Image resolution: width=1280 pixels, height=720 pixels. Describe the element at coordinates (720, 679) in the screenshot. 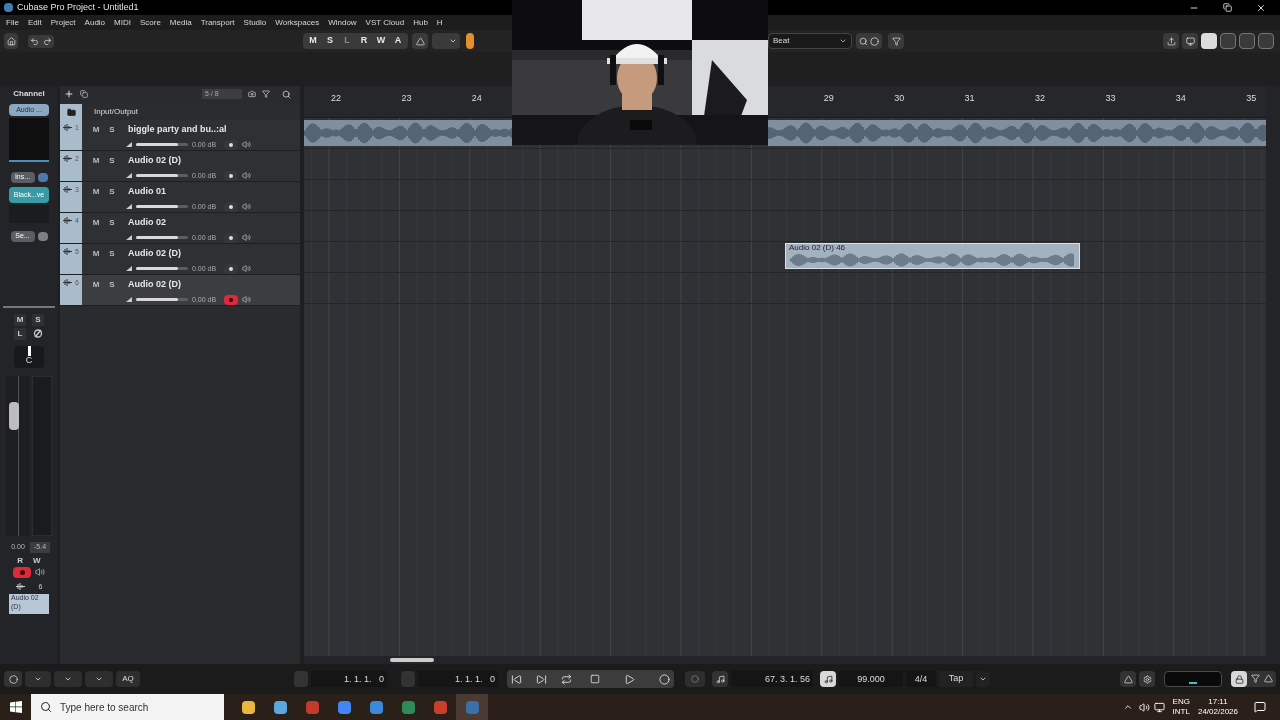

I see `time-format-button` at that location.